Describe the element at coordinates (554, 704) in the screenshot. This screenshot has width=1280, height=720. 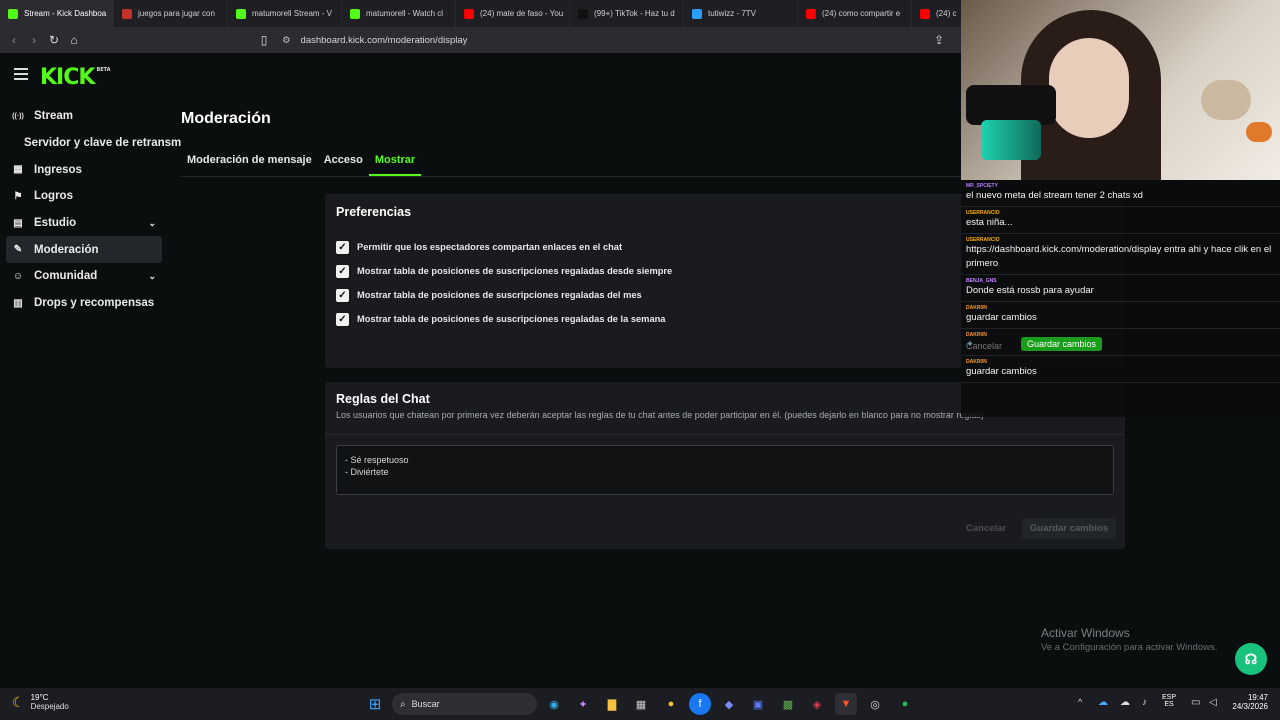
I see `edge-icon: ◉` at that location.